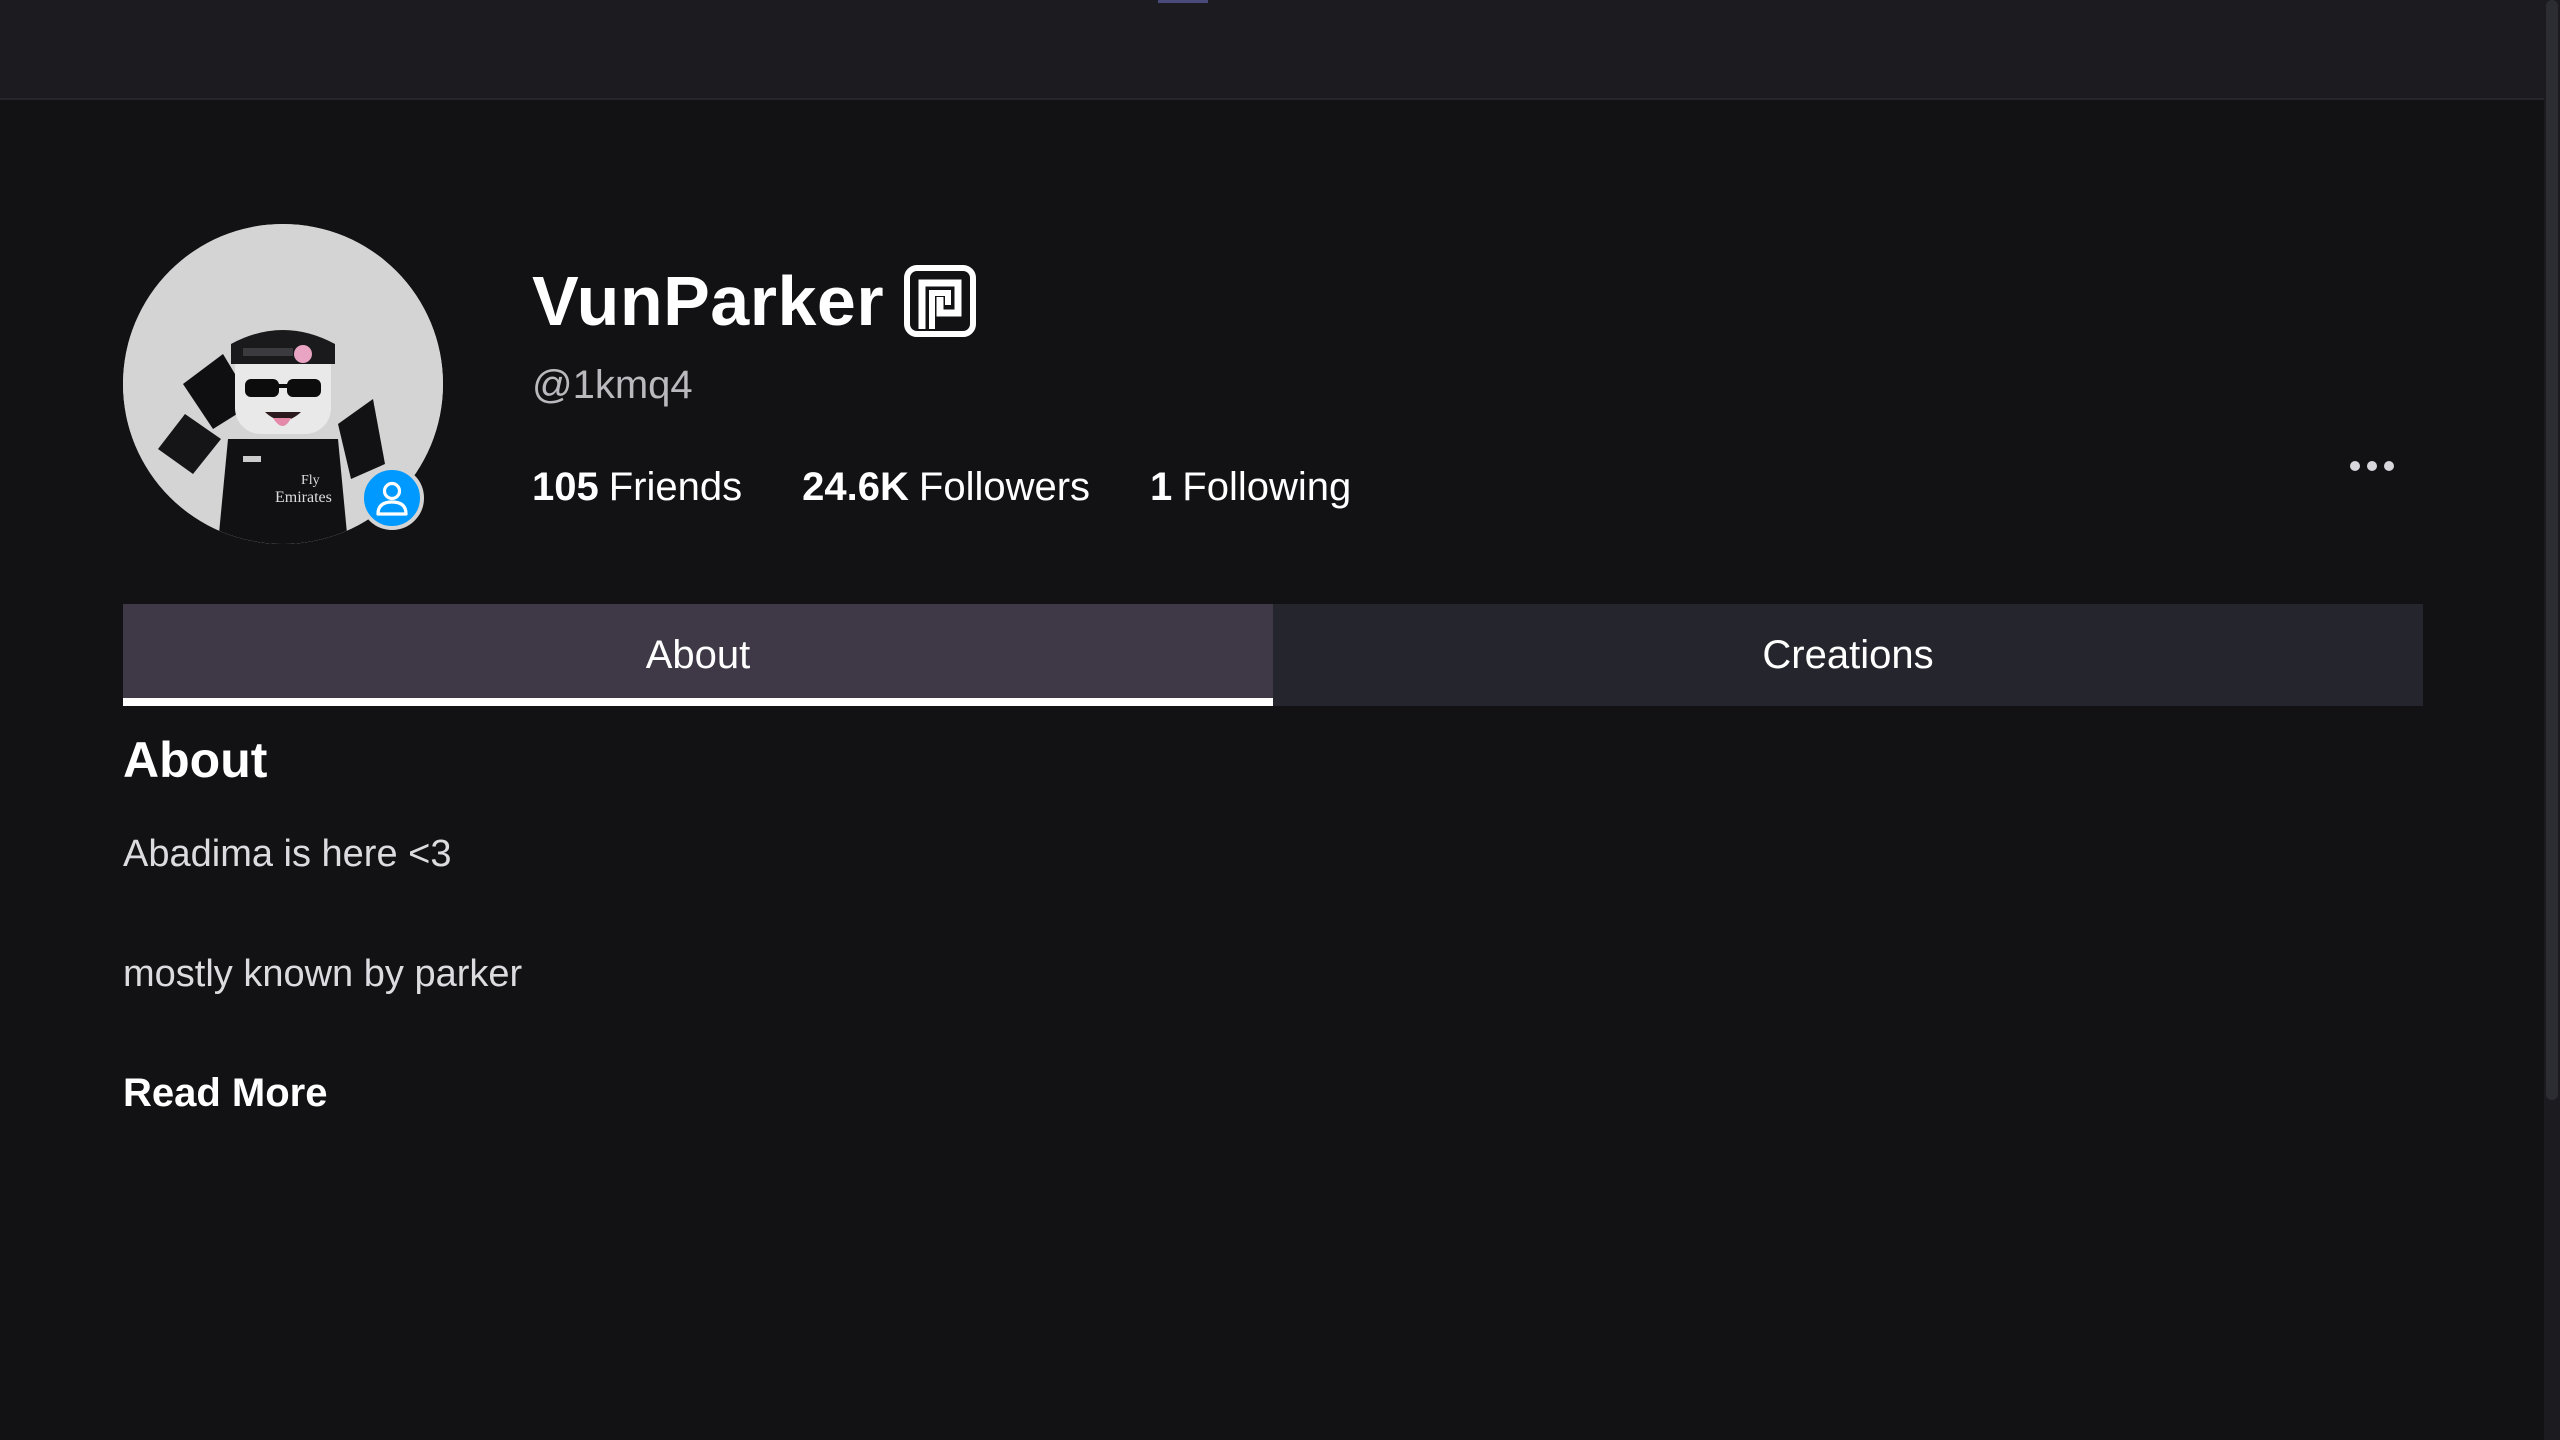  Describe the element at coordinates (195, 760) in the screenshot. I see `about-heading: About` at that location.